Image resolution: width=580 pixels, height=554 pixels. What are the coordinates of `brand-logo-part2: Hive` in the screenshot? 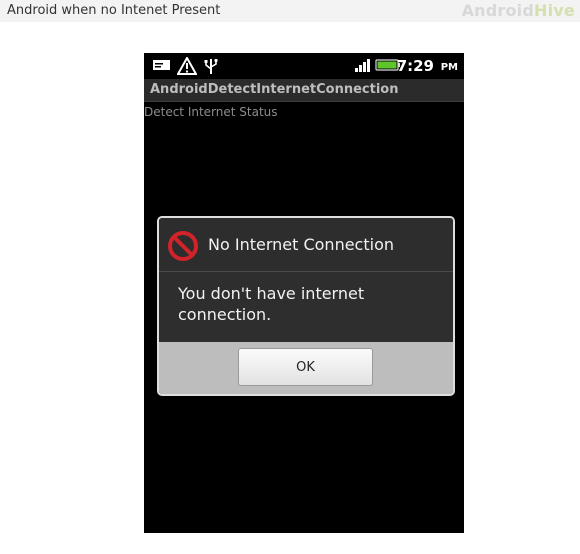 It's located at (554, 10).